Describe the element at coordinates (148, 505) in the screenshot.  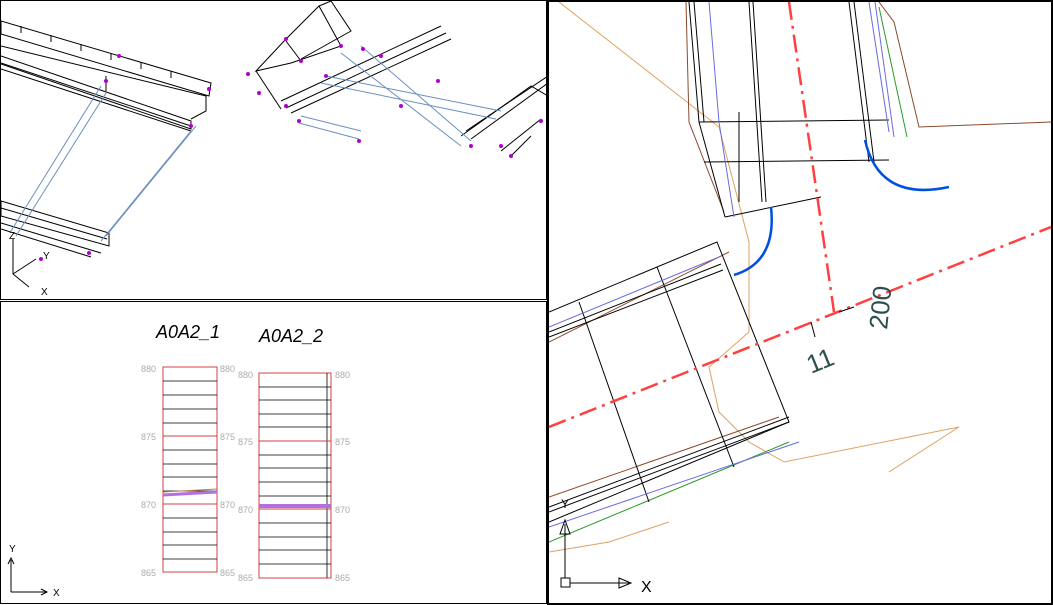
I see `section1-tick-left-870: 870` at that location.